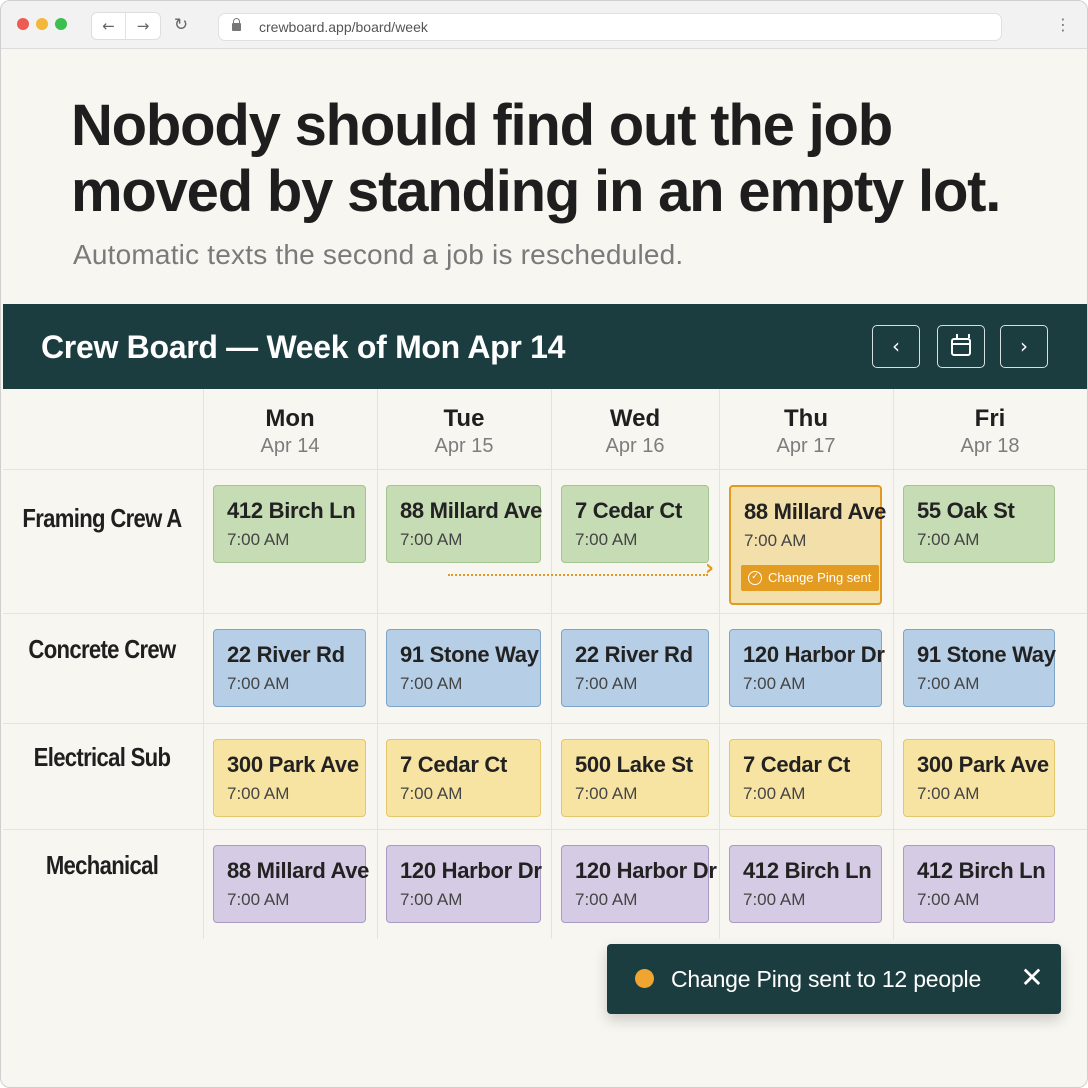 The width and height of the screenshot is (1088, 1088). Describe the element at coordinates (635, 418) in the screenshot. I see `day-name: Wed` at that location.